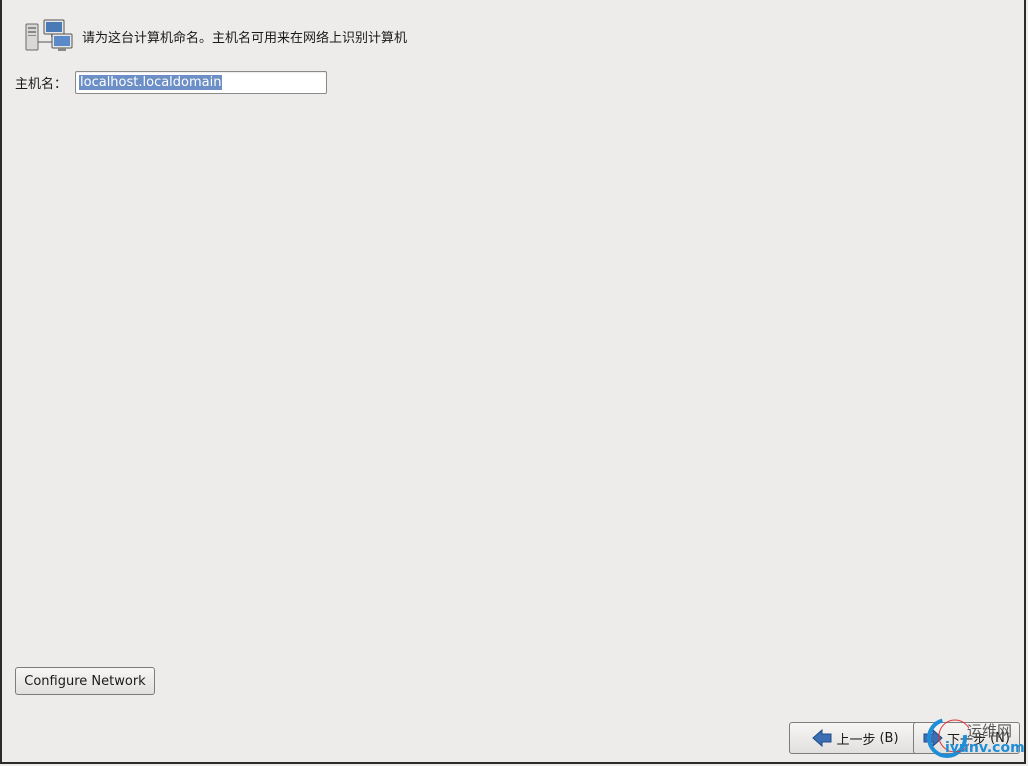  I want to click on next-button: 下一步 (N), so click(966, 738).